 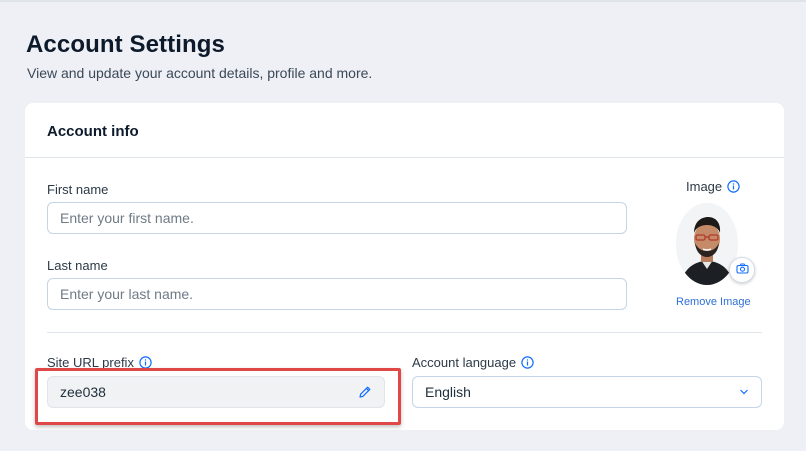 I want to click on card-header: Account info, so click(x=404, y=130).